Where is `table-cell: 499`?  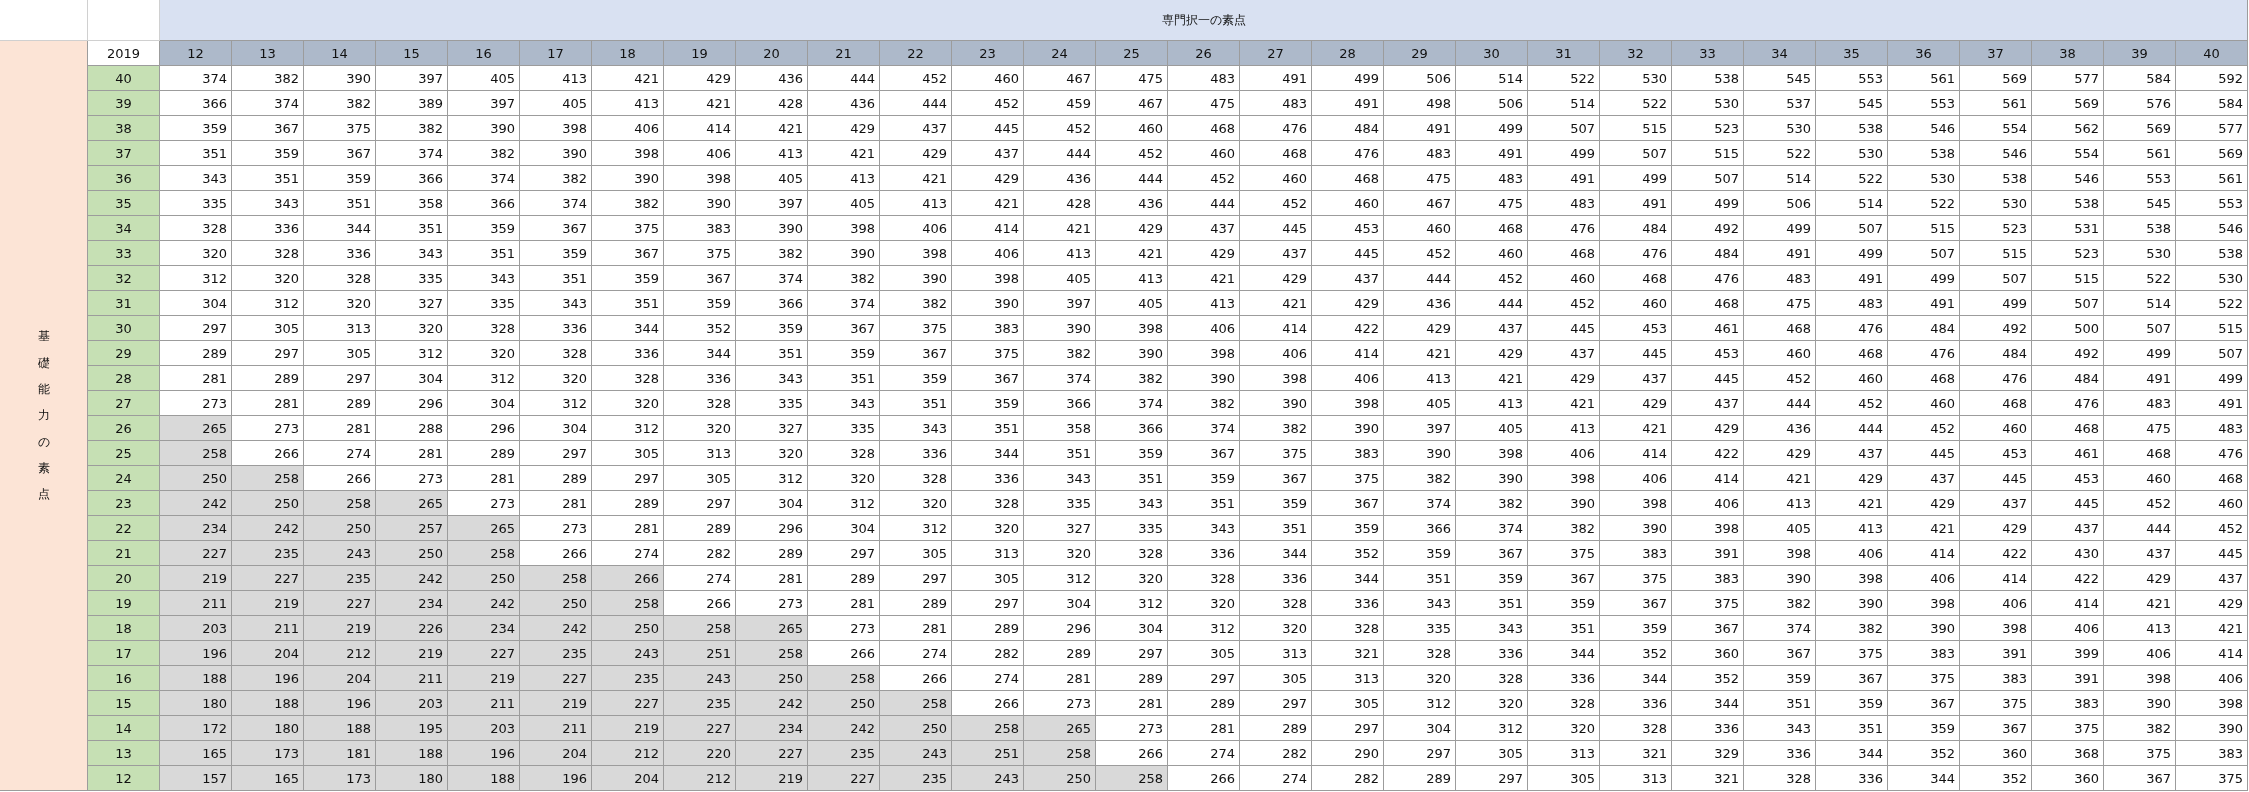
table-cell: 499 is located at coordinates (1708, 203).